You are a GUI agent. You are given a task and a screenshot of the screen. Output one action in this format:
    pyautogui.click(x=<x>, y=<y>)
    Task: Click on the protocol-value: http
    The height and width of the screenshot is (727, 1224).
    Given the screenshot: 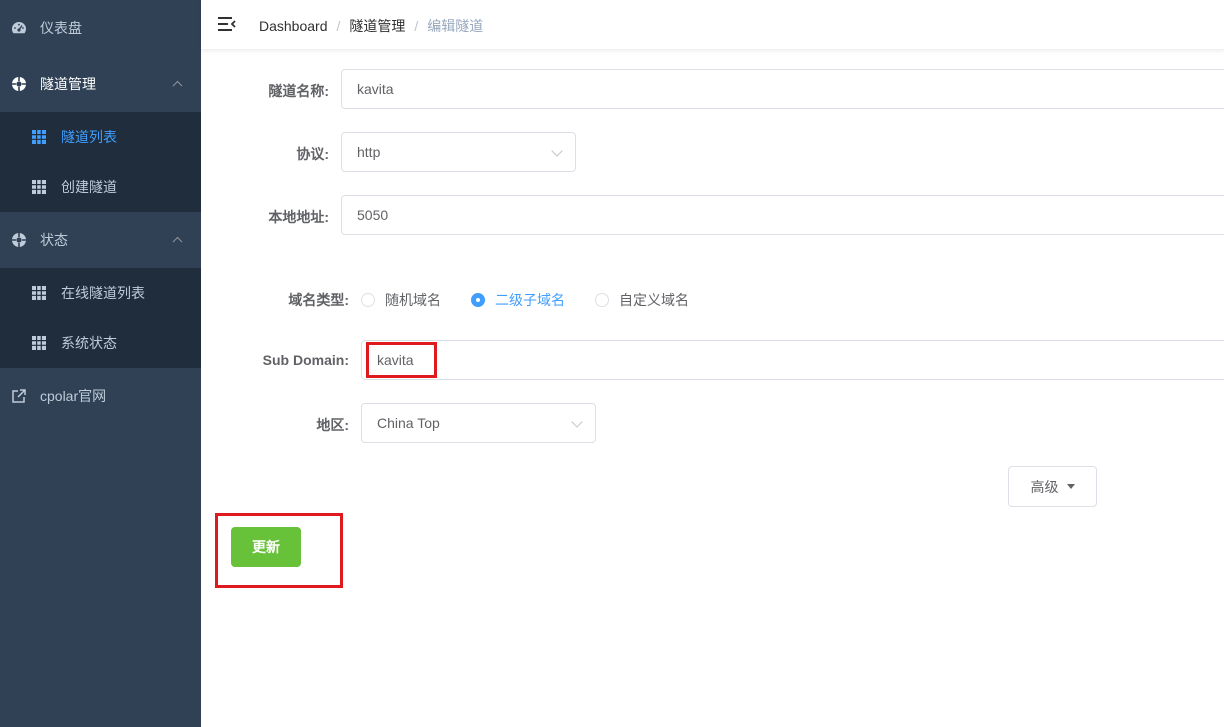 What is the action you would take?
    pyautogui.click(x=369, y=152)
    